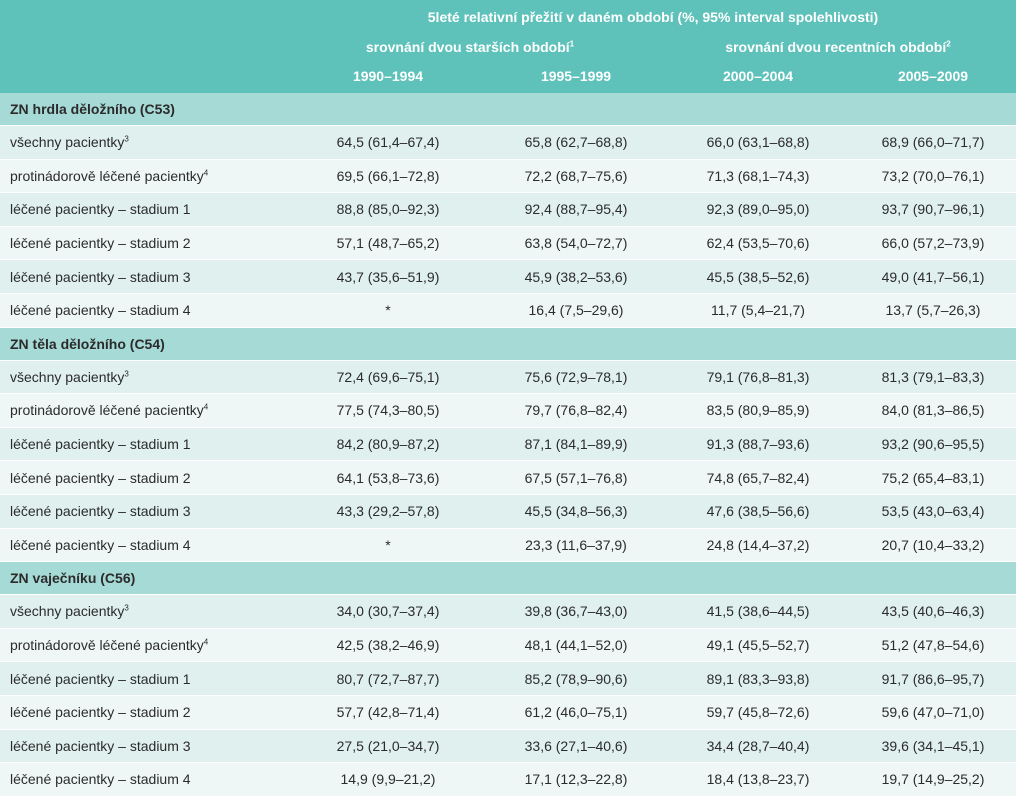 The height and width of the screenshot is (800, 1016). I want to click on value-cell: 71,3 (68,1–74,3), so click(758, 175).